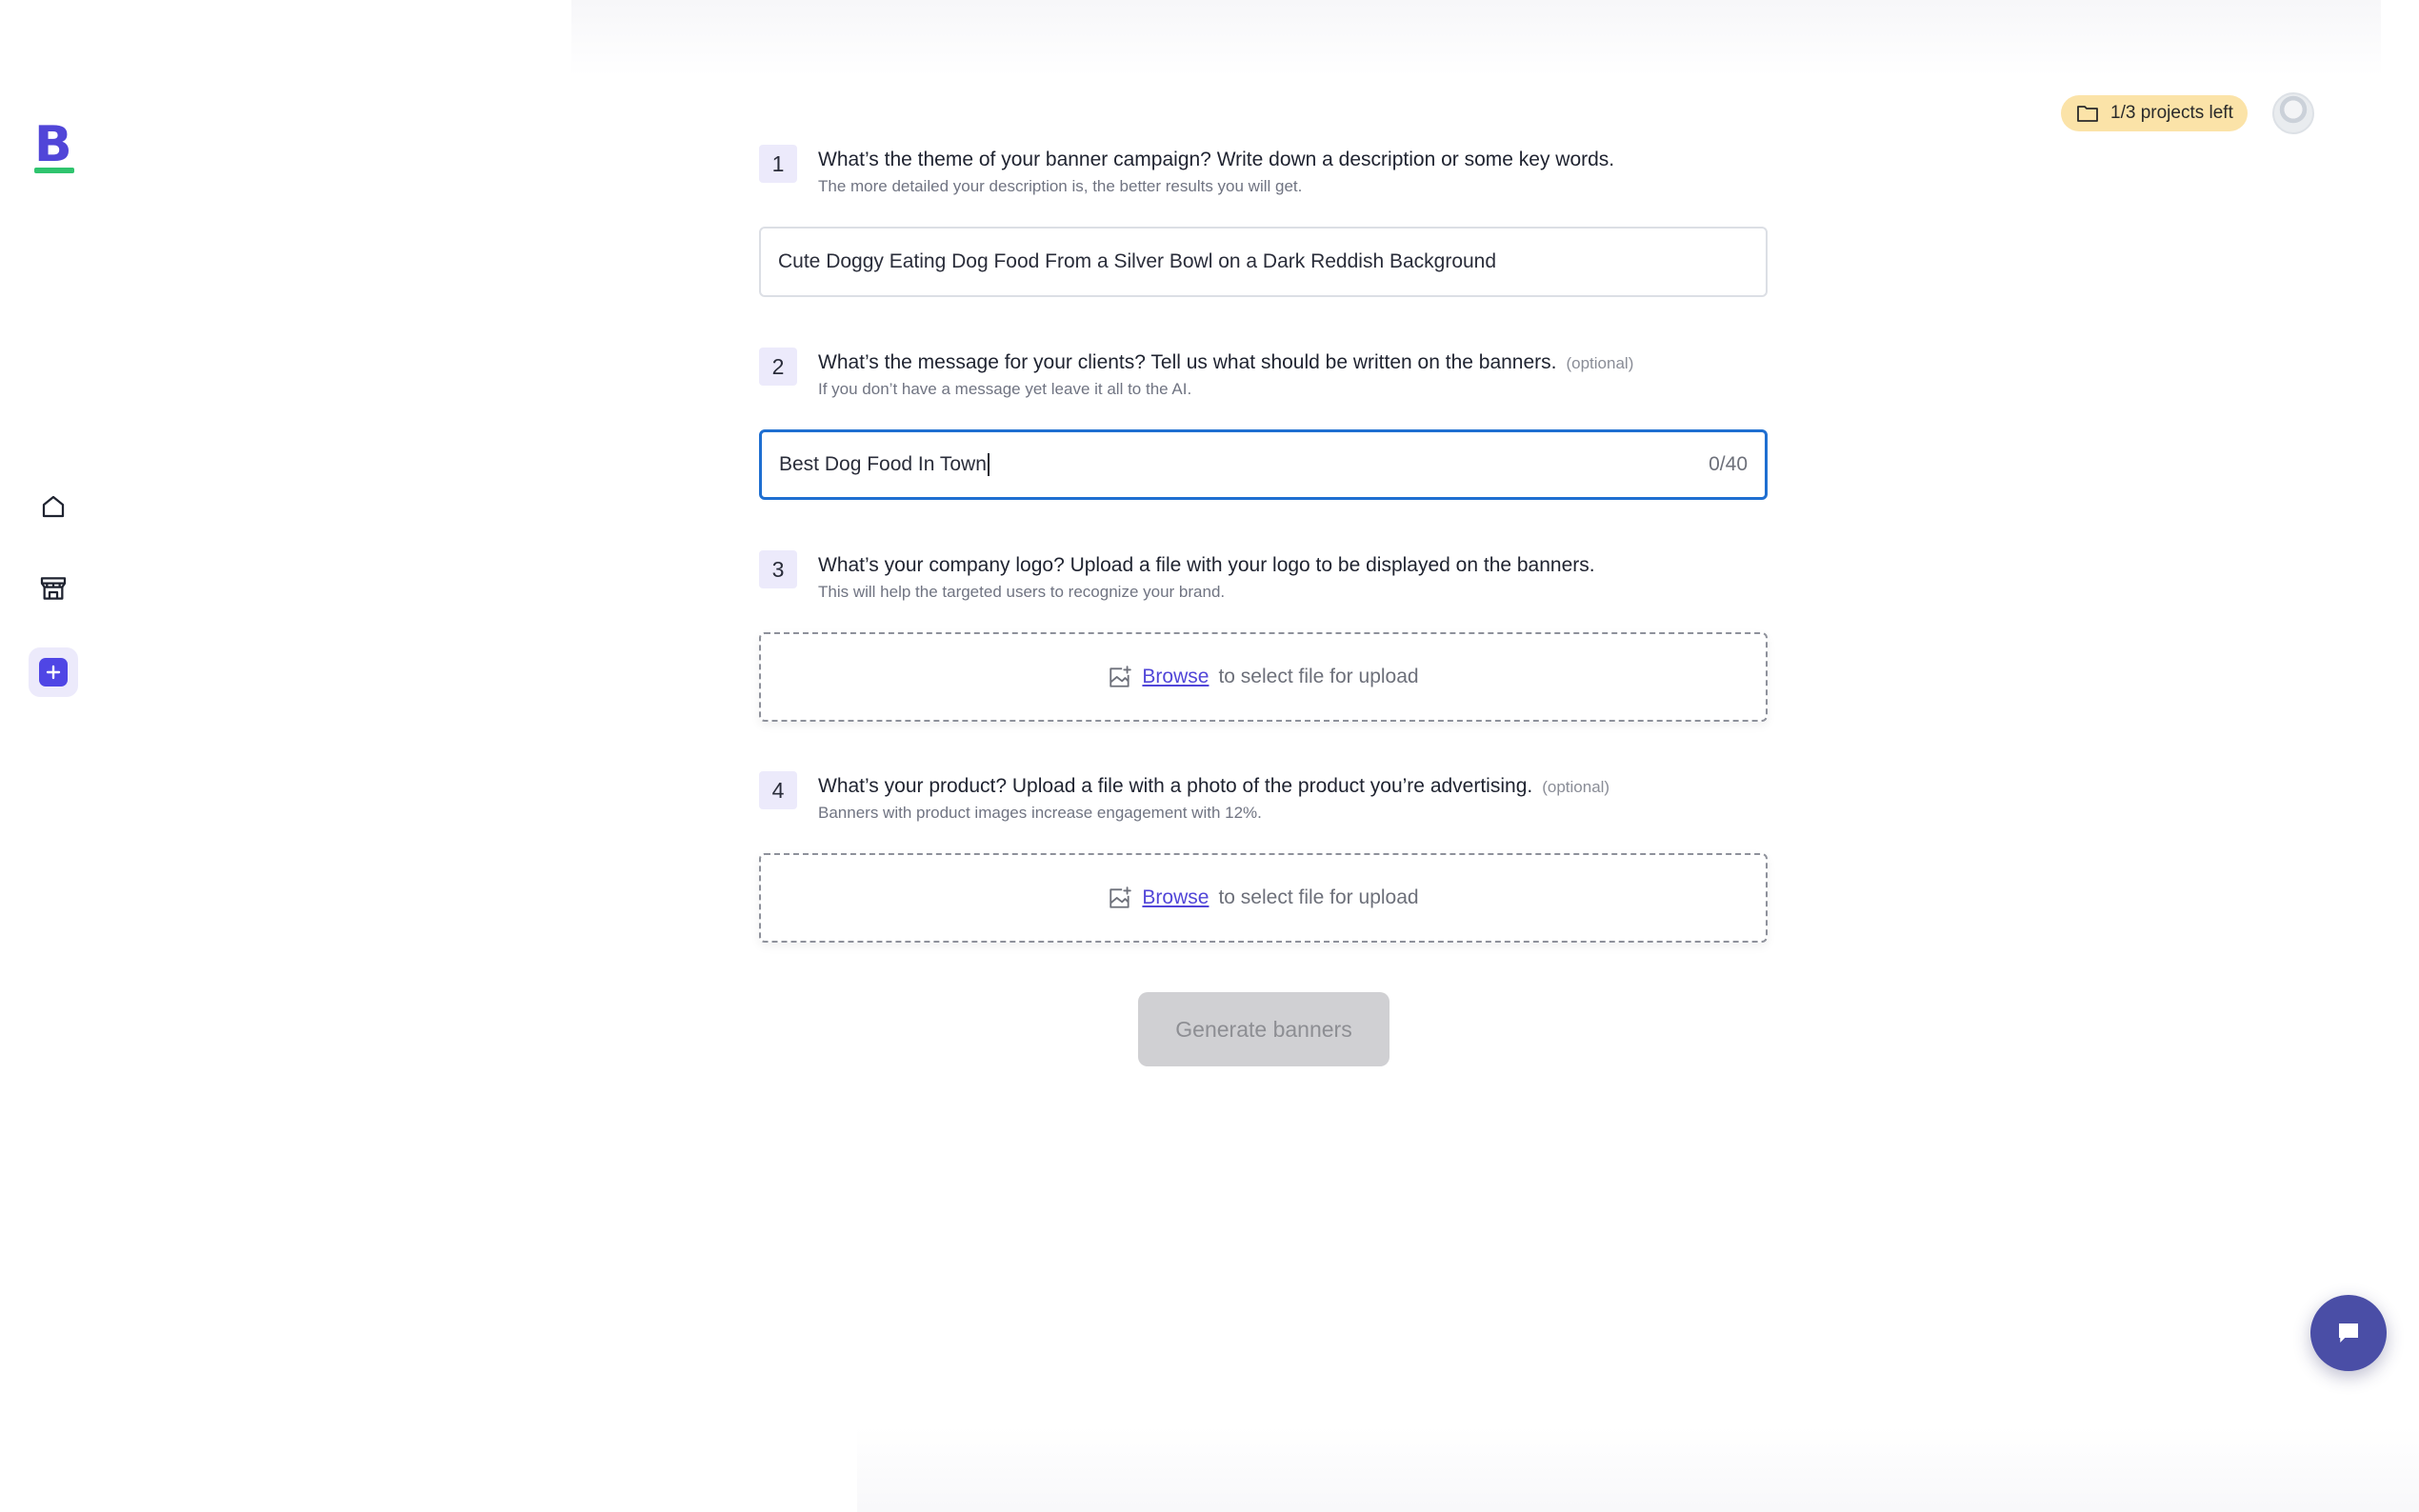 The height and width of the screenshot is (1512, 2419). Describe the element at coordinates (778, 367) in the screenshot. I see `step-number: 2` at that location.